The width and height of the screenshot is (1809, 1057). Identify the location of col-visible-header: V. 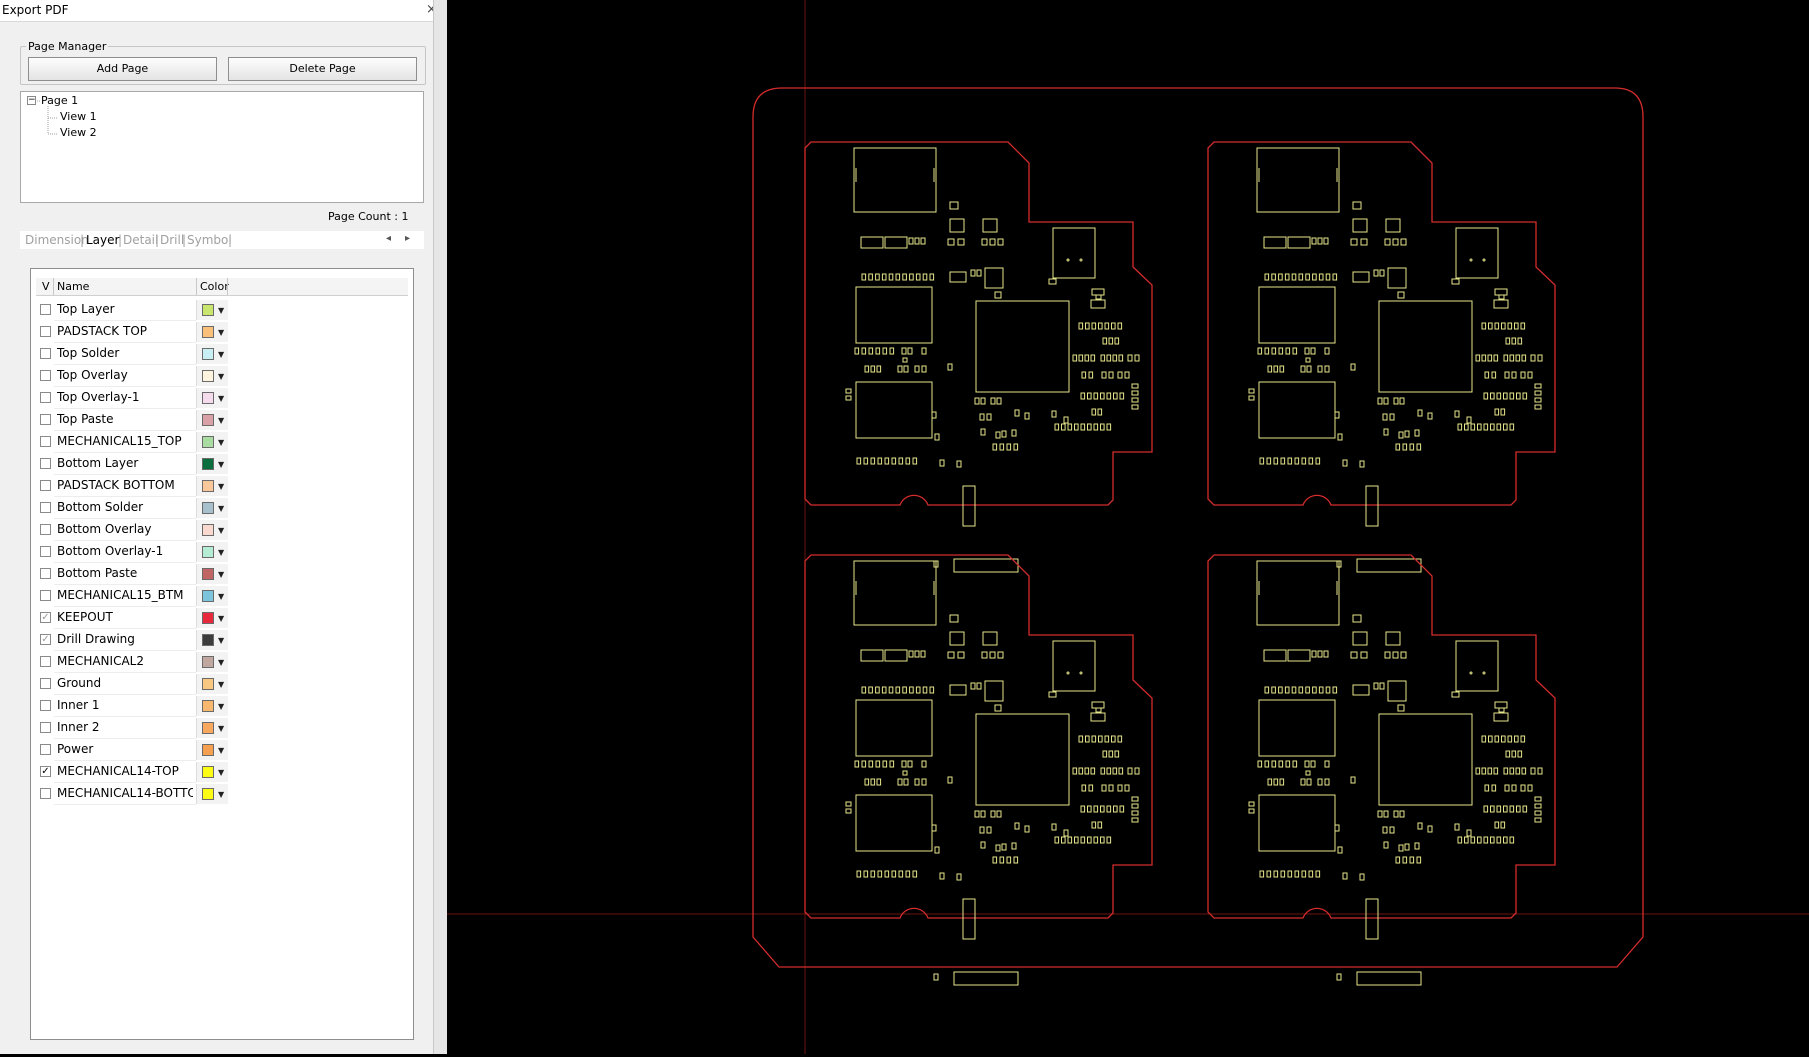
(46, 286).